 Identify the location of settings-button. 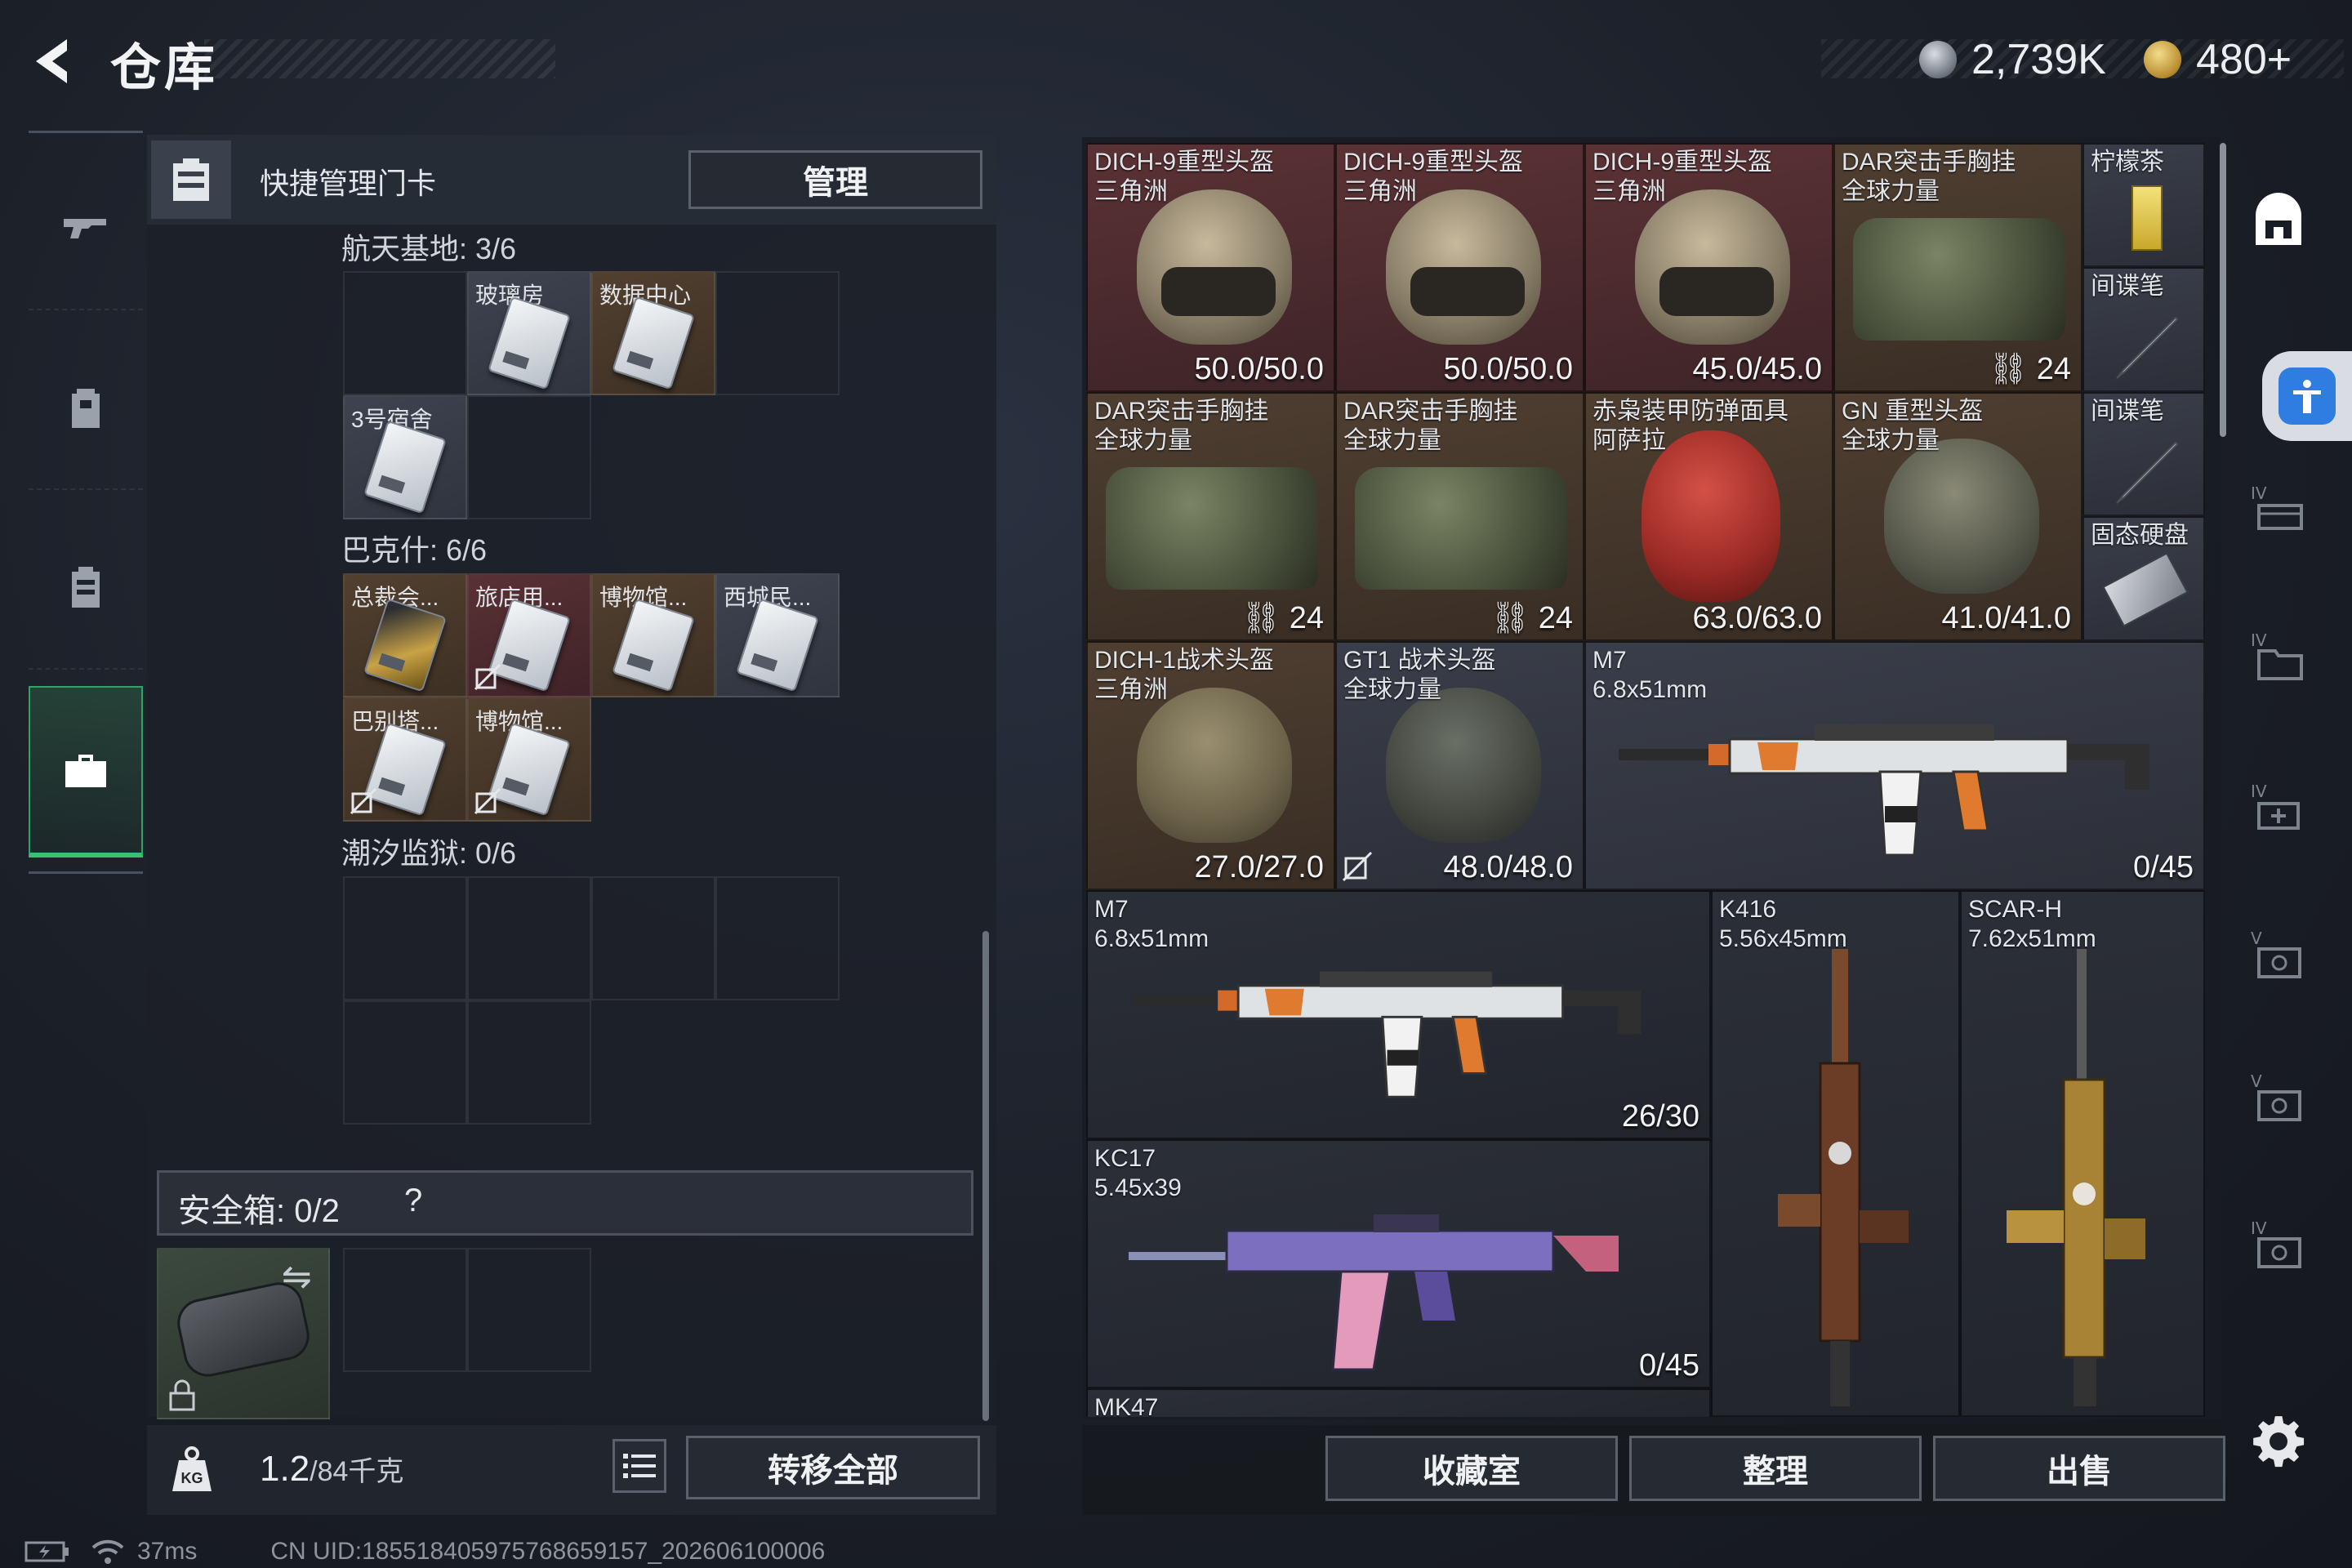
(2278, 1441).